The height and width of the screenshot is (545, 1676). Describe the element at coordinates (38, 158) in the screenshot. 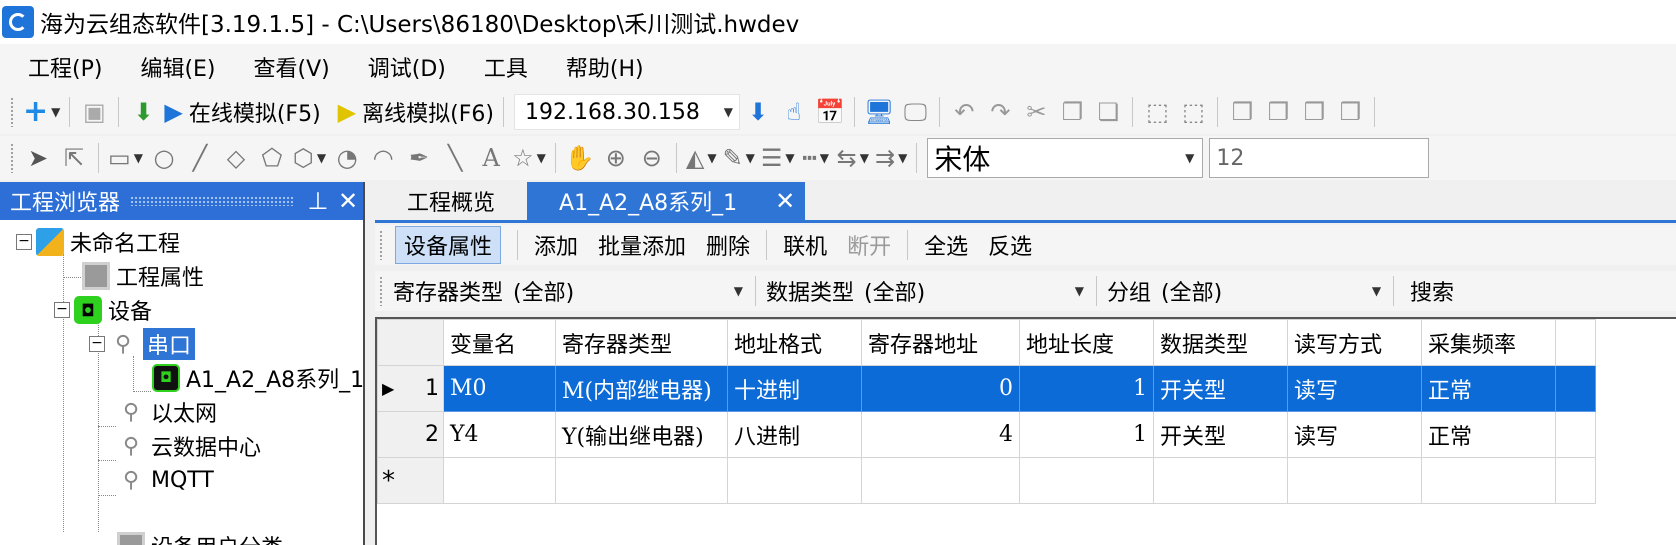

I see `select-tool: ➤` at that location.